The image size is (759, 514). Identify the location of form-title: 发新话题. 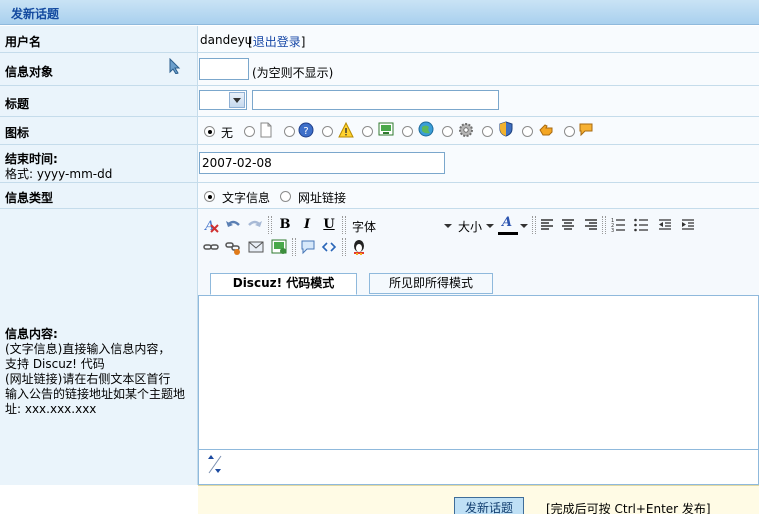
(35, 14).